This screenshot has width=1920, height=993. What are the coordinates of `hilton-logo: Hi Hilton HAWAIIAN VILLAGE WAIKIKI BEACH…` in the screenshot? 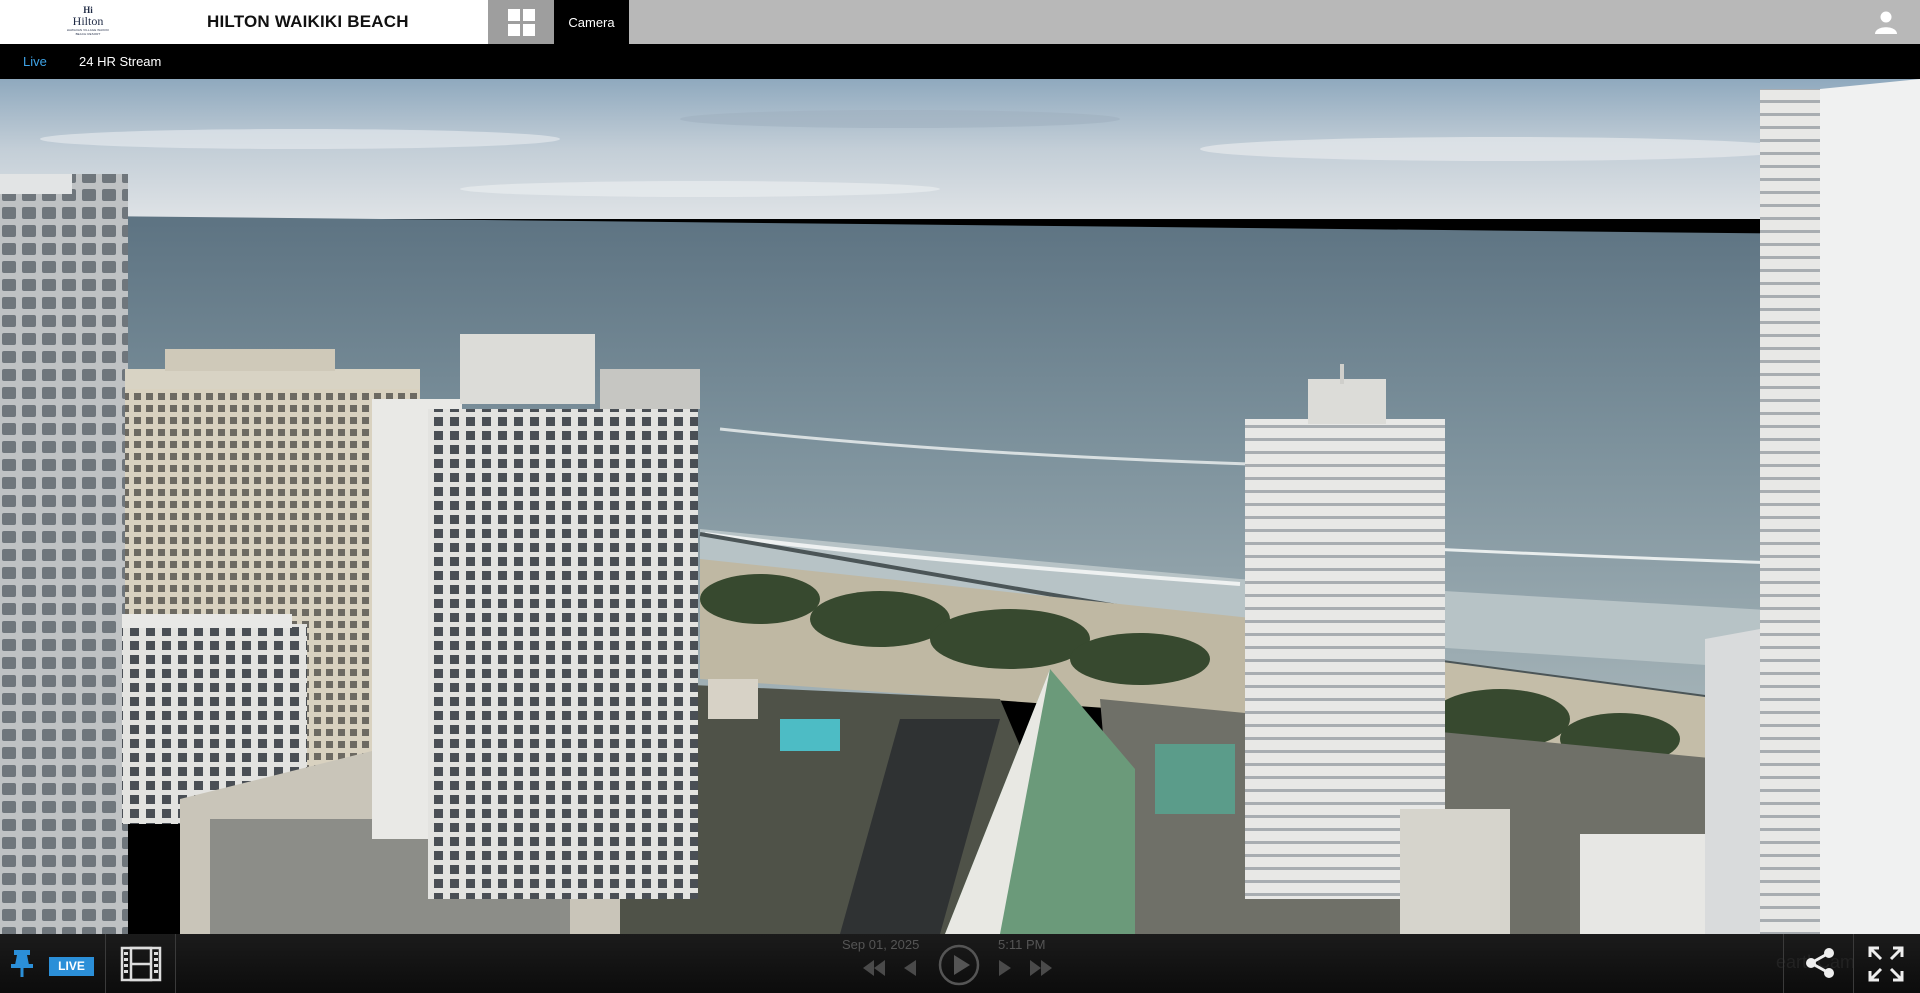 It's located at (88, 22).